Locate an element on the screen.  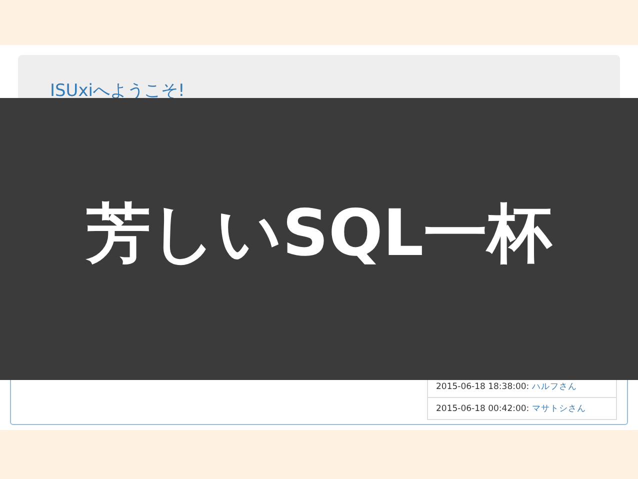
footprint-user-link: ハルフさん is located at coordinates (555, 386).